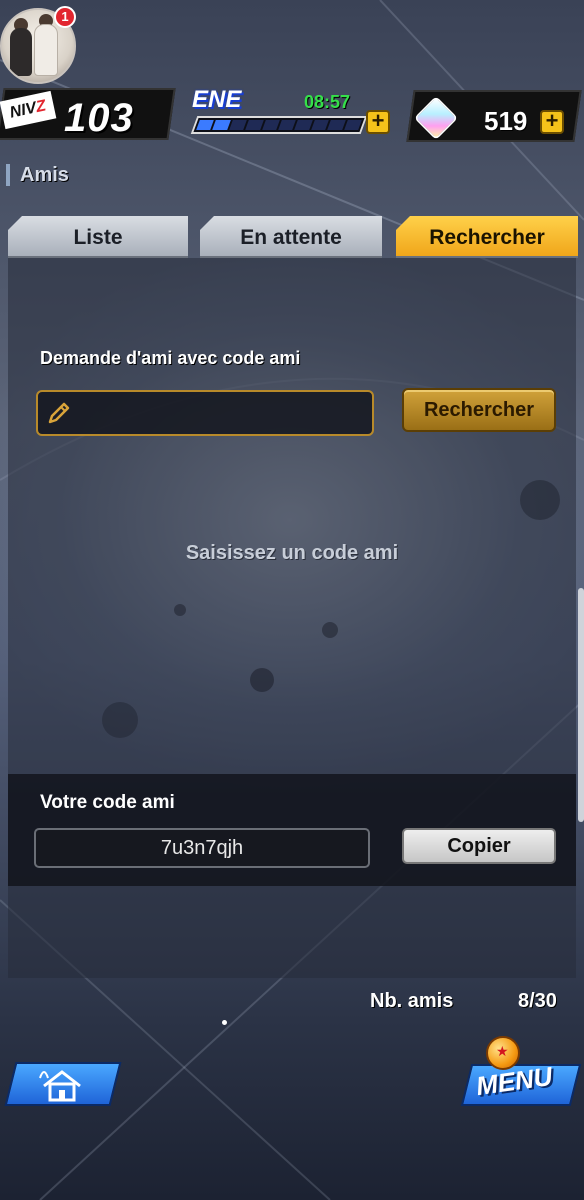  Describe the element at coordinates (537, 1001) in the screenshot. I see `friends-count: 8/30` at that location.